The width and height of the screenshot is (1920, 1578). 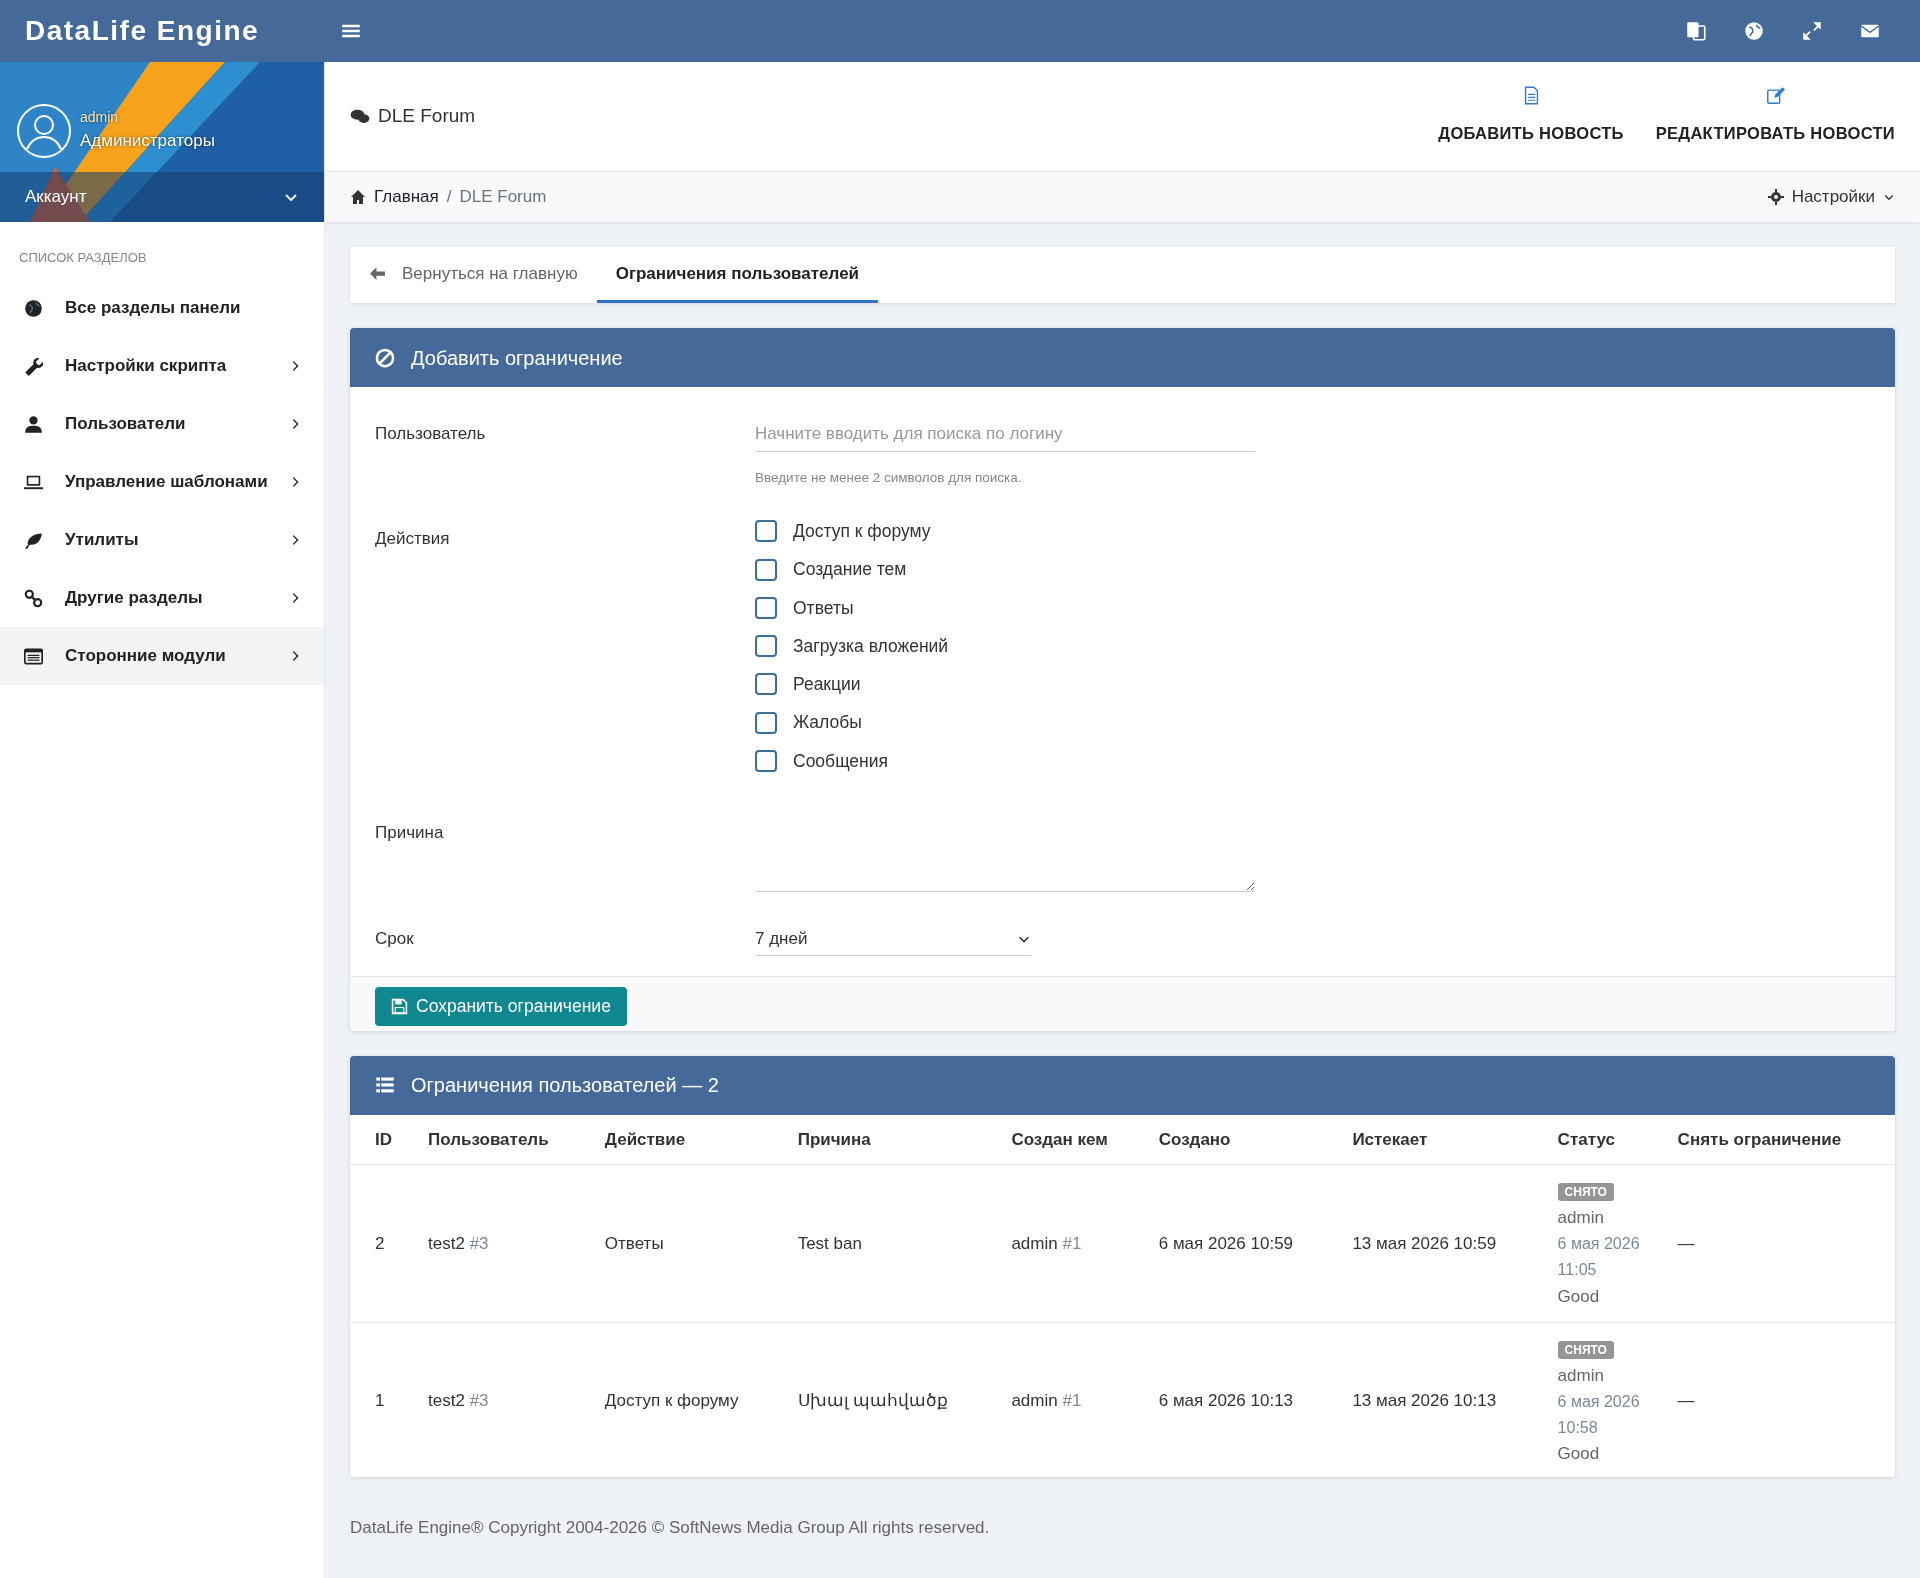 What do you see at coordinates (892, 1243) in the screenshot?
I see `table-cell: Test ban` at bounding box center [892, 1243].